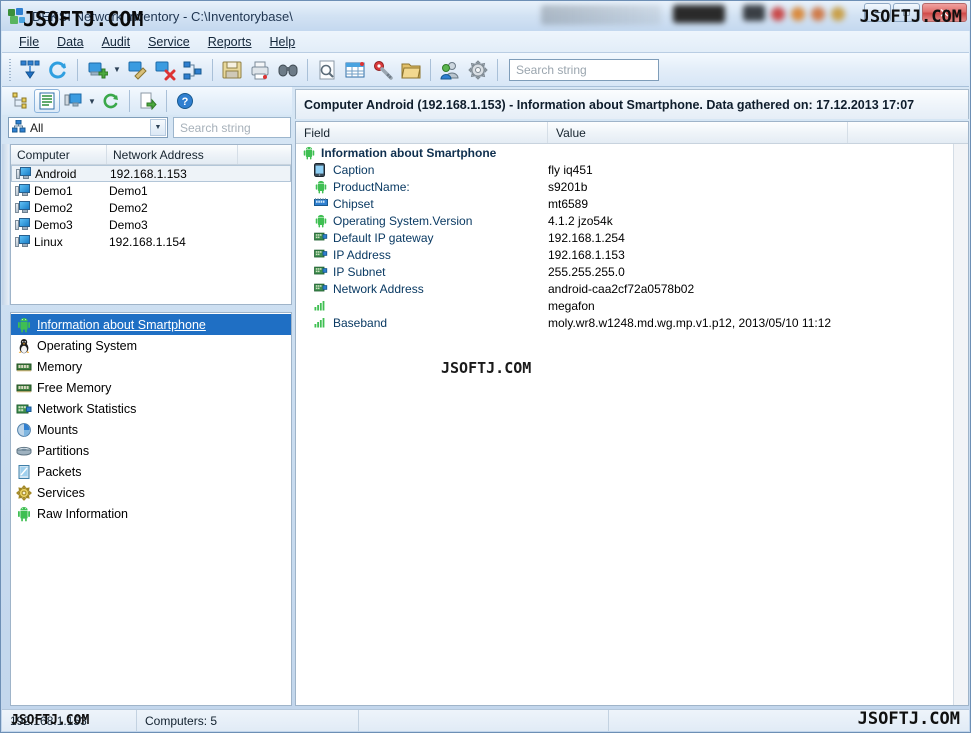 The width and height of the screenshot is (971, 733). I want to click on detail-field-label: Chipset, so click(353, 203).